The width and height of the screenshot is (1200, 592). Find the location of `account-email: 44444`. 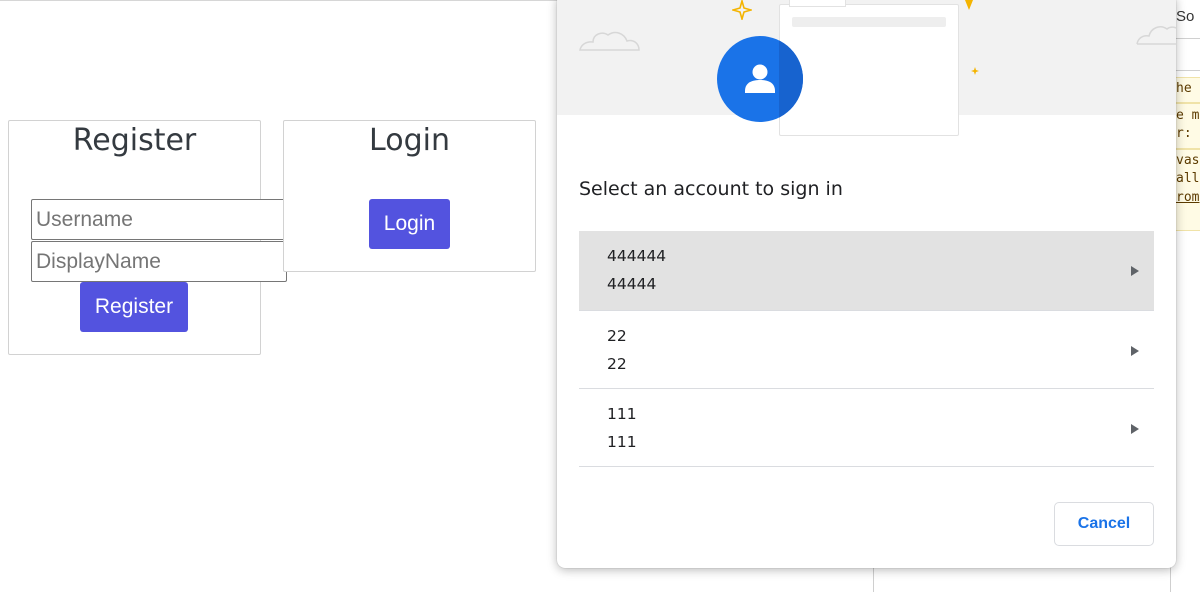

account-email: 44444 is located at coordinates (632, 284).